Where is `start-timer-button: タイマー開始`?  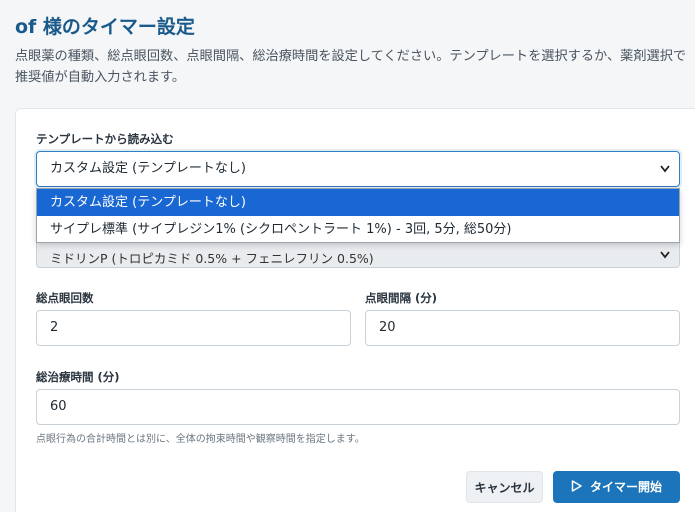
start-timer-button: タイマー開始 is located at coordinates (616, 487).